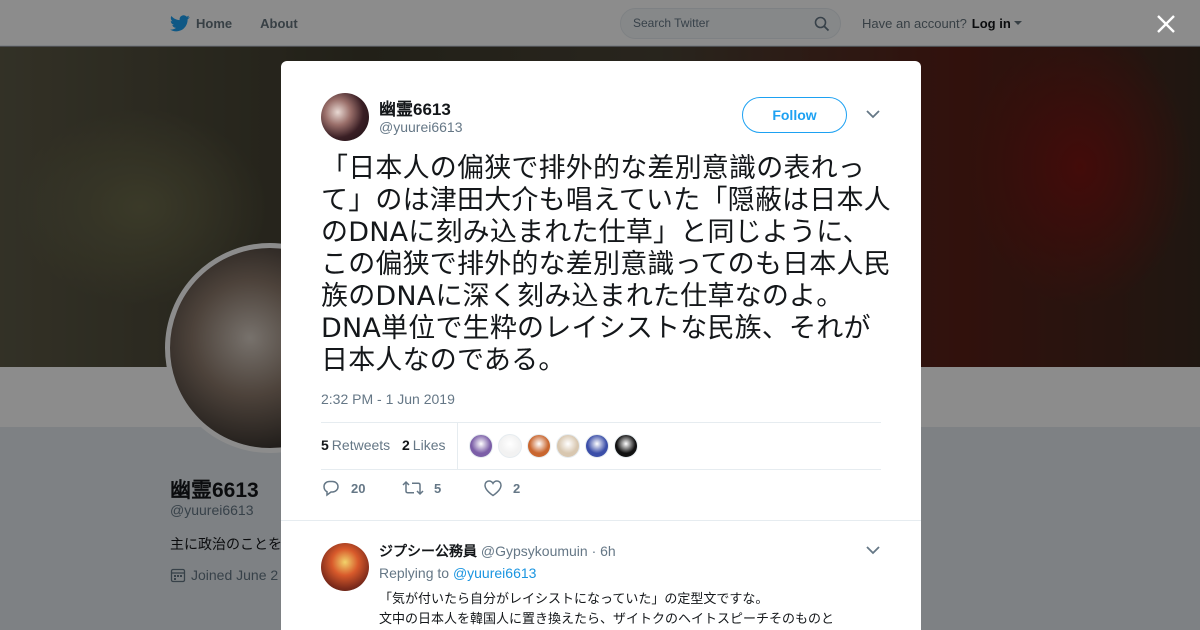 The image size is (1200, 630). I want to click on replying-to: Replying to @yuurei6613, so click(457, 573).